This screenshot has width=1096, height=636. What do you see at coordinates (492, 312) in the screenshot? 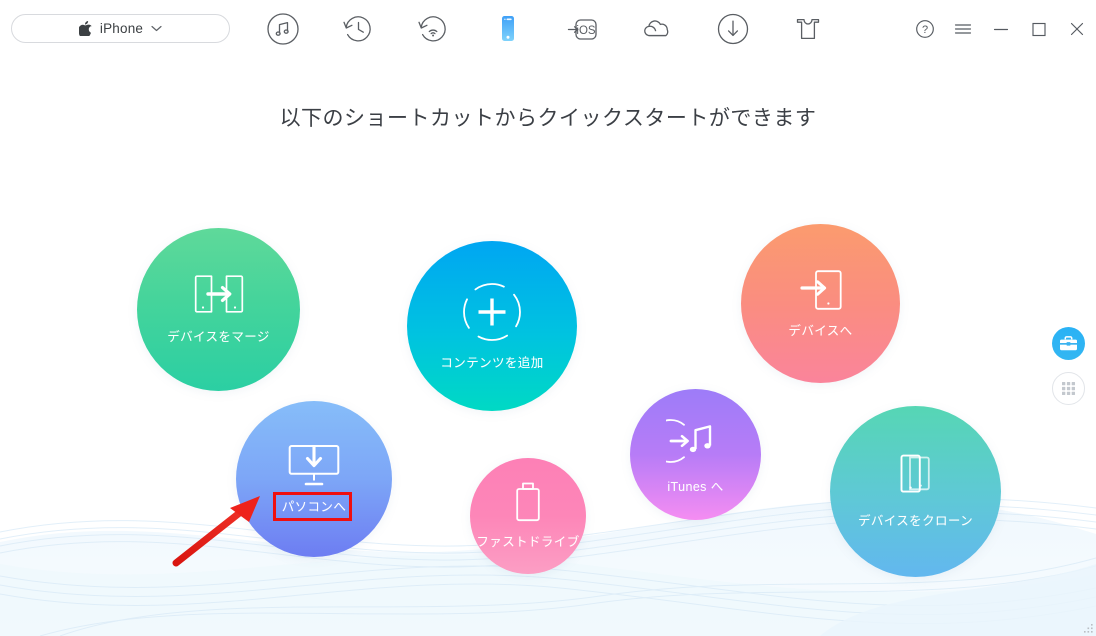
I see `dashed-circle-plus-icon` at bounding box center [492, 312].